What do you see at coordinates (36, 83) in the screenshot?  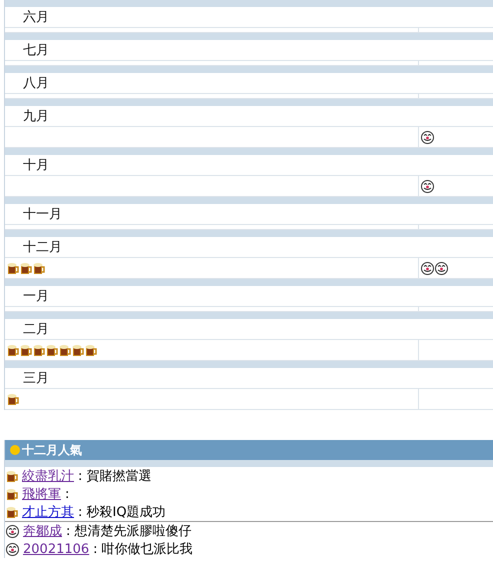 I see `month-label: 八月` at bounding box center [36, 83].